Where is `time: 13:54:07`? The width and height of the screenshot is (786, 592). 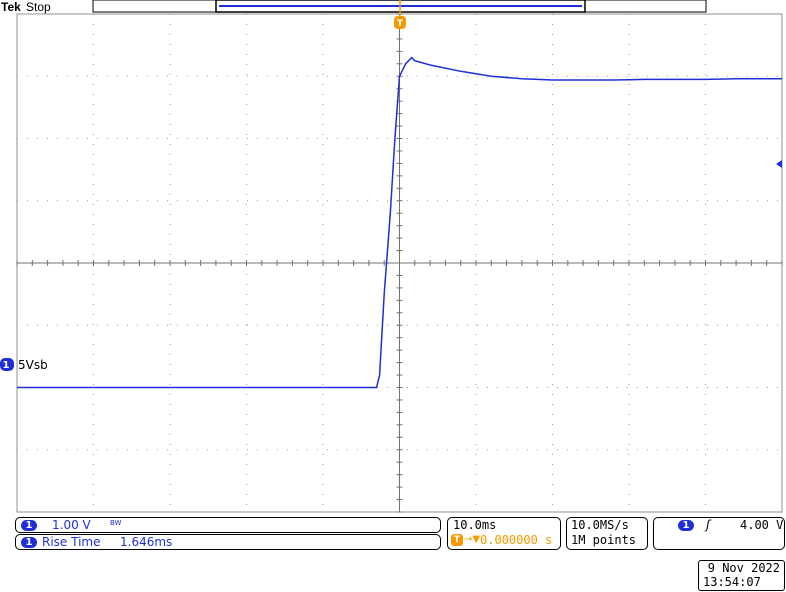
time: 13:54:07 is located at coordinates (732, 582).